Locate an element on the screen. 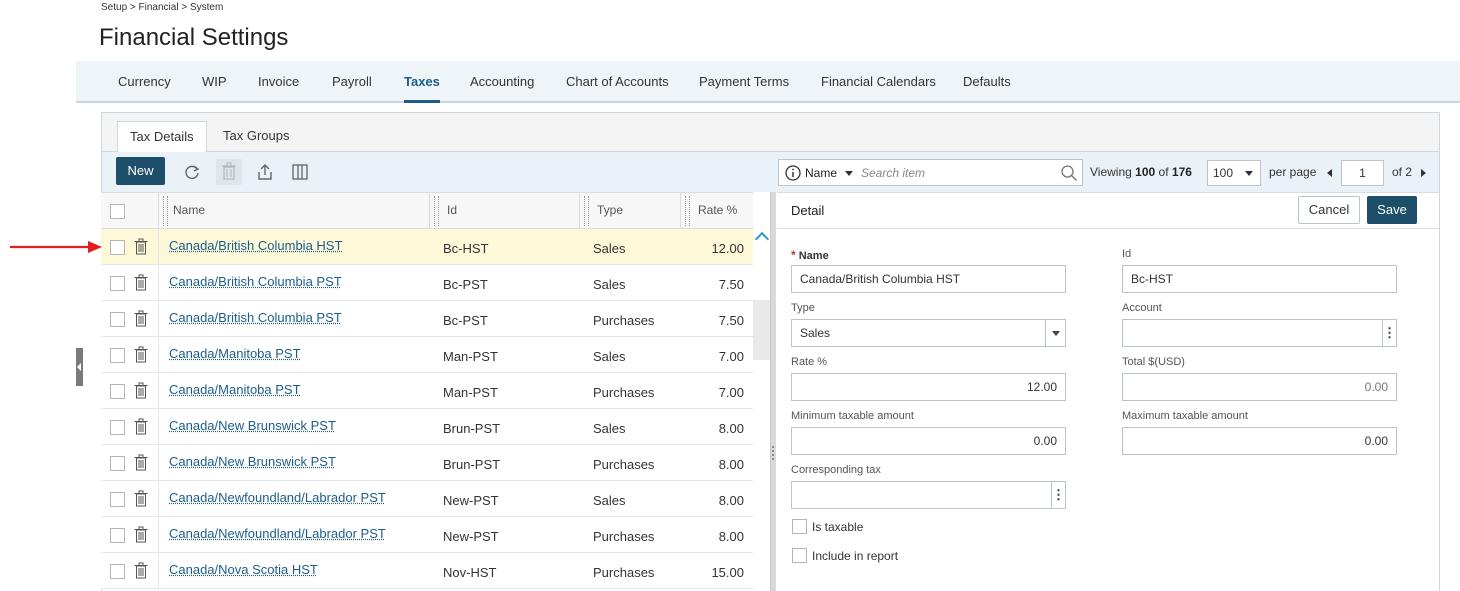 Image resolution: width=1460 pixels, height=591 pixels. grid-scrollbar is located at coordinates (761, 410).